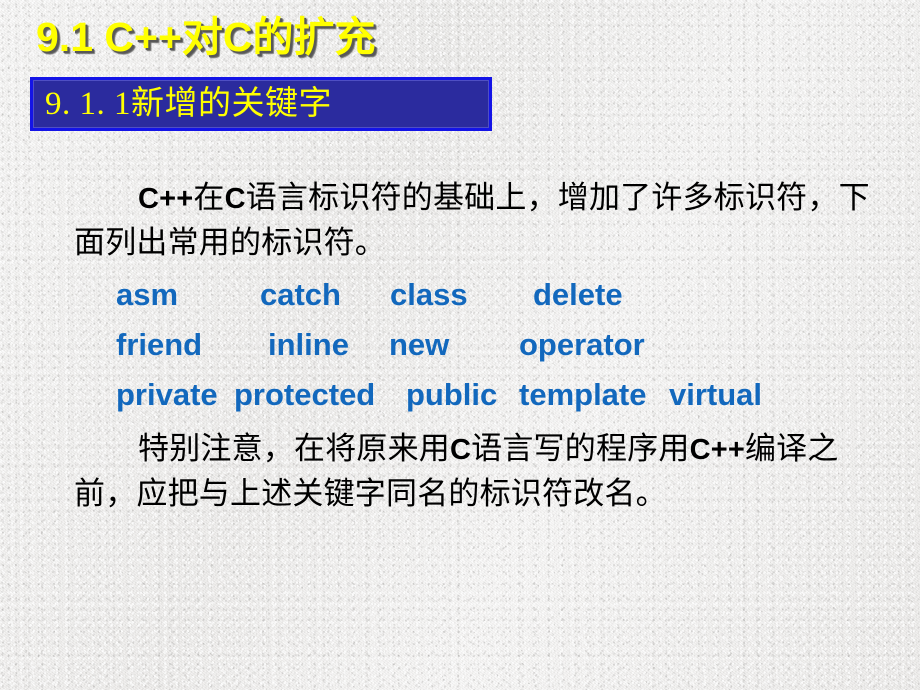 The image size is (920, 690). I want to click on keyword-item: virtual, so click(716, 394).